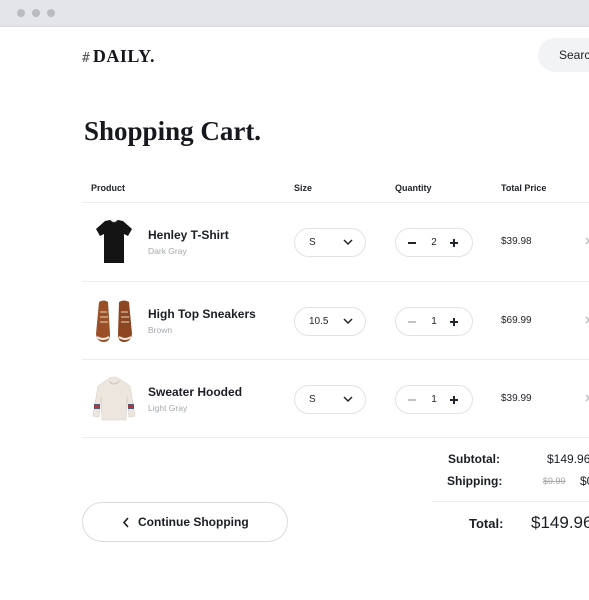 The image size is (589, 600). I want to click on product-name: Henley T-Shirt, so click(188, 235).